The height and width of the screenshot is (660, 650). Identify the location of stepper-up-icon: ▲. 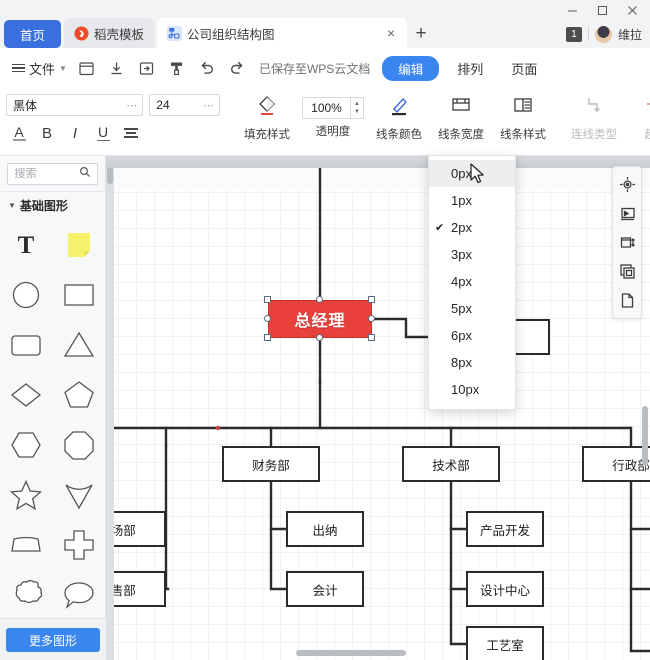
(357, 104).